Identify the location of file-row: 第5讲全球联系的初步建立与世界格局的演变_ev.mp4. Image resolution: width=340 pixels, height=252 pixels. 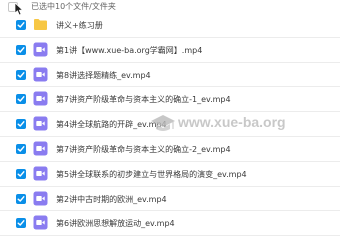
(170, 174).